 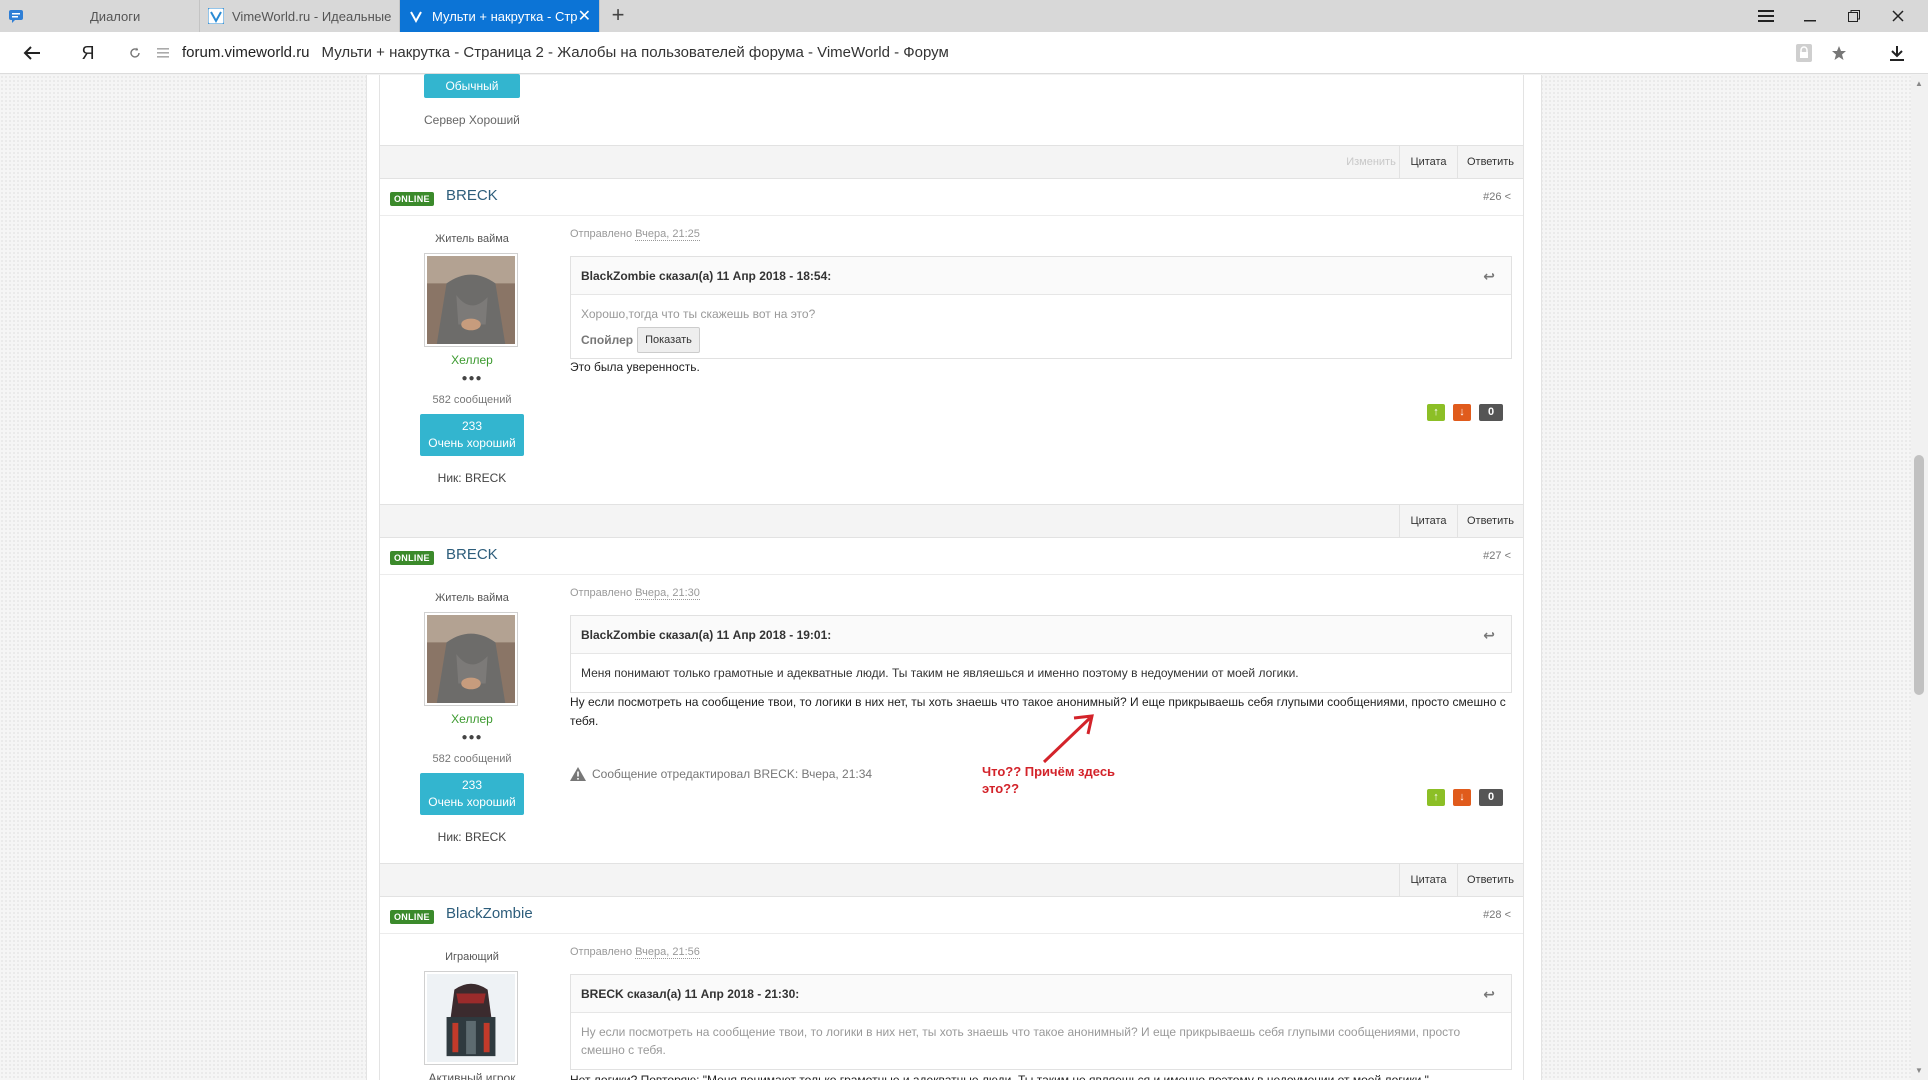 I want to click on post-author-link: BlackZombie, so click(x=489, y=913).